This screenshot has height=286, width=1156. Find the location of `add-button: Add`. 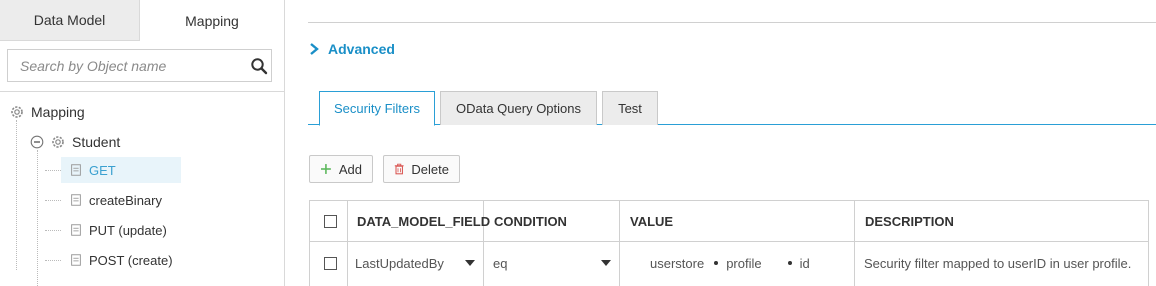

add-button: Add is located at coordinates (341, 169).